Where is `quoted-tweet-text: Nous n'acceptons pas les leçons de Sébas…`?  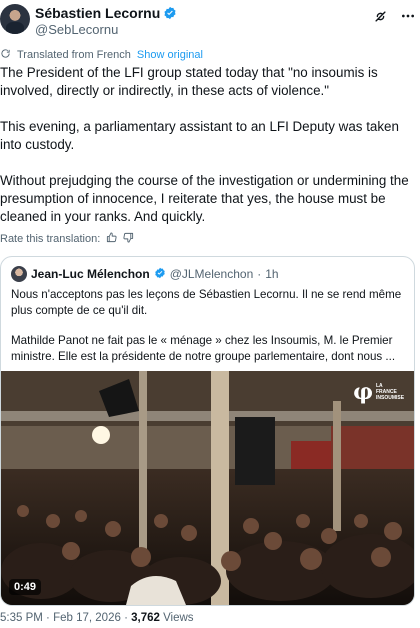
quoted-tweet-text: Nous n'acceptons pas les leçons de Sébas… is located at coordinates (208, 333).